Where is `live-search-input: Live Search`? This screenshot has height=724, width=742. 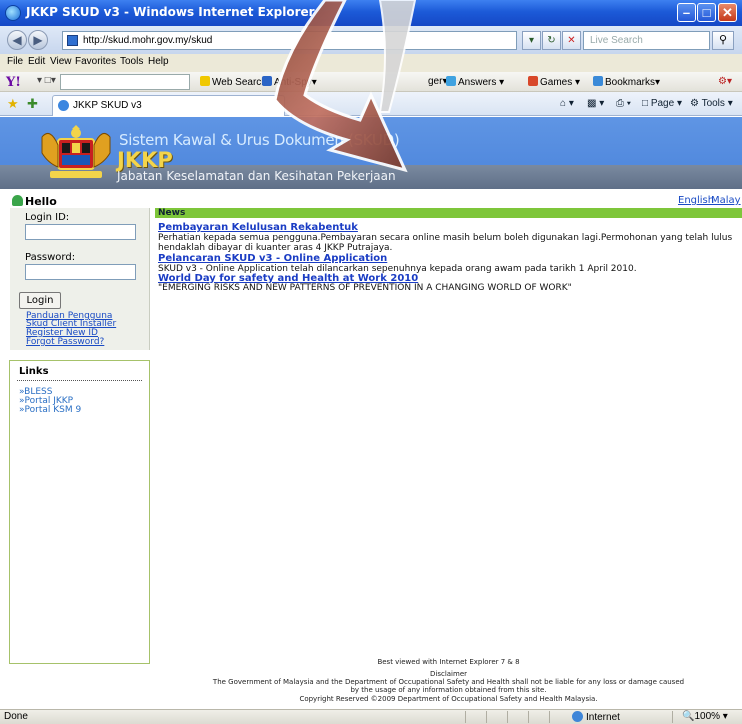 live-search-input: Live Search is located at coordinates (646, 40).